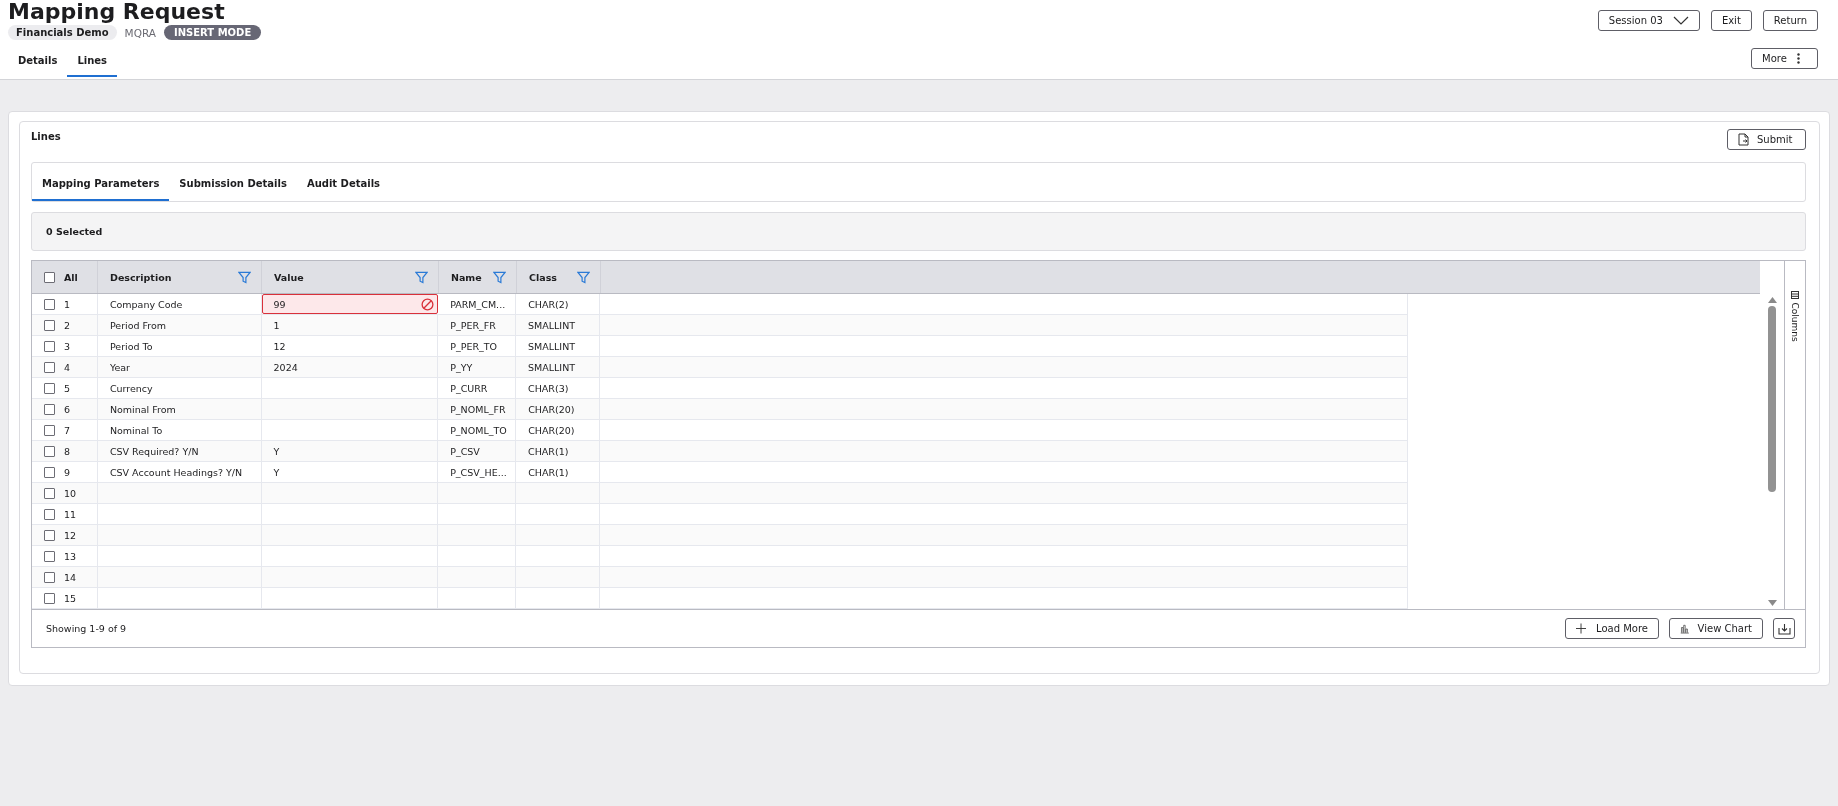 Image resolution: width=1838 pixels, height=806 pixels. Describe the element at coordinates (466, 277) in the screenshot. I see `column-header: Name` at that location.